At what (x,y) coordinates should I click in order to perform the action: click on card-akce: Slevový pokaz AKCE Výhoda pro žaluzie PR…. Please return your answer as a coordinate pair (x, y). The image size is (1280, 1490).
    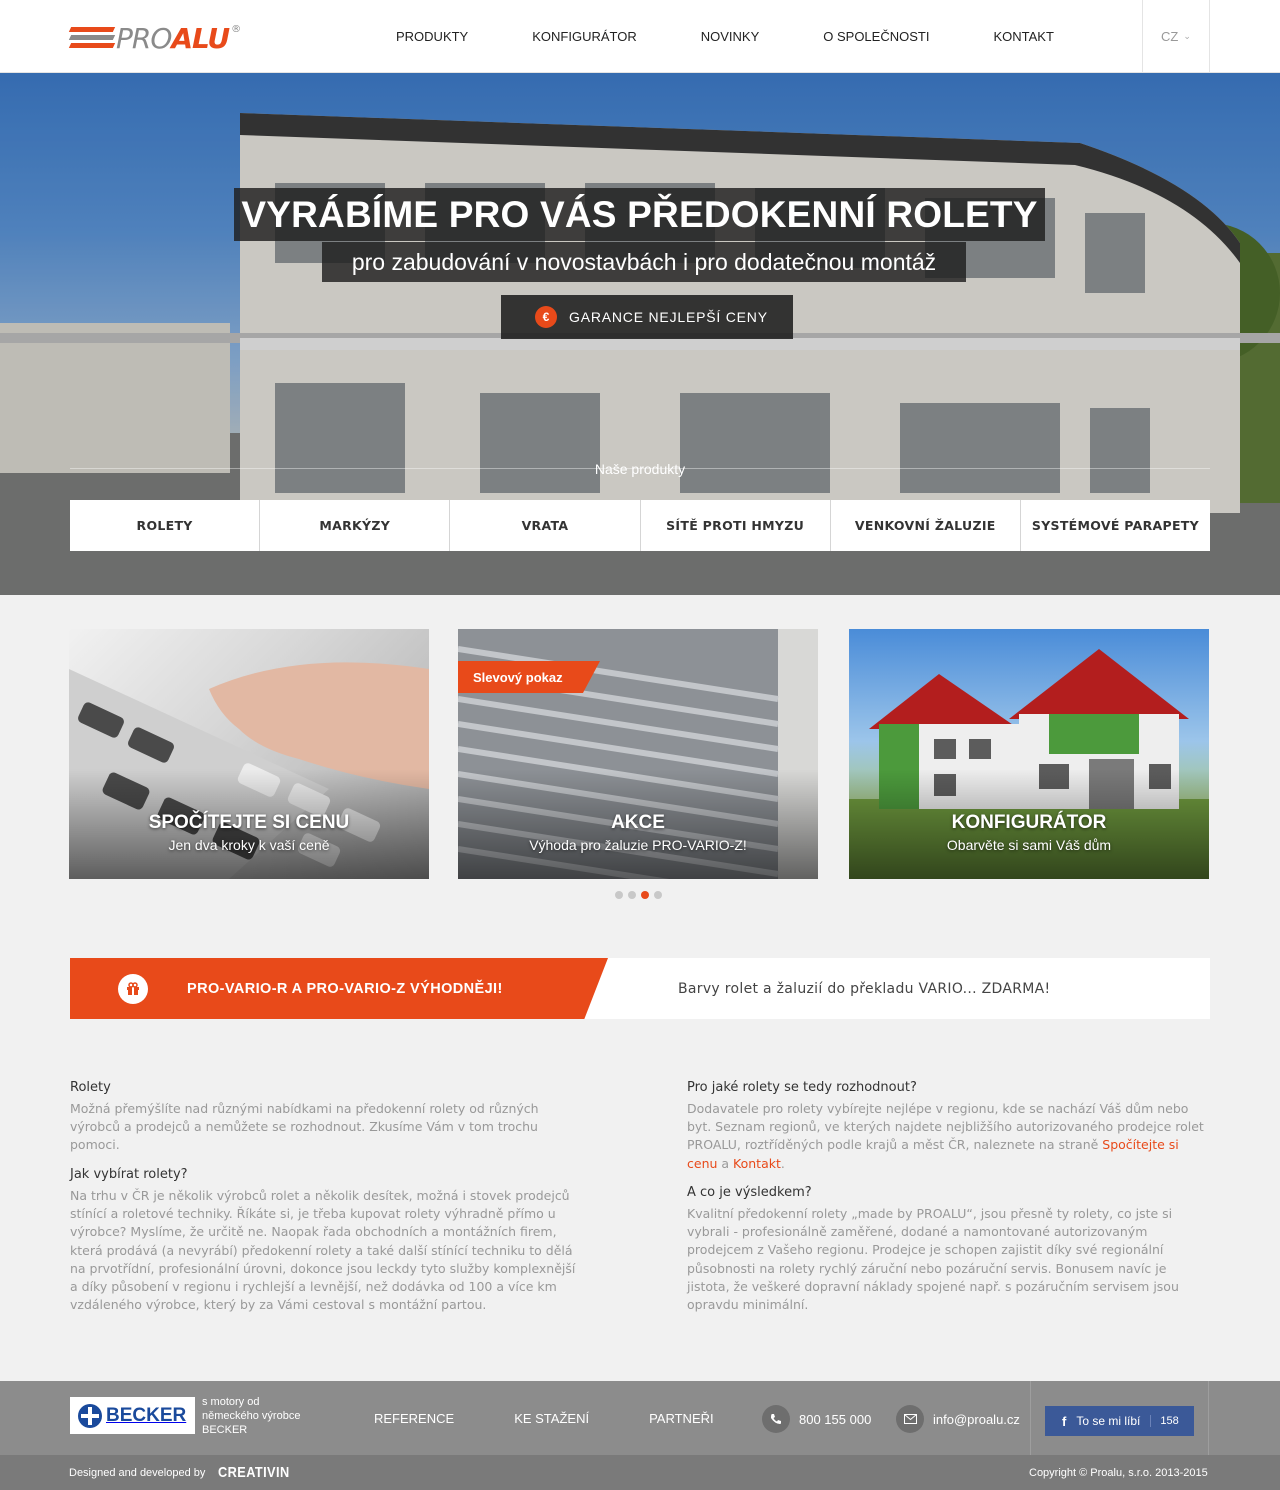
    Looking at the image, I should click on (638, 754).